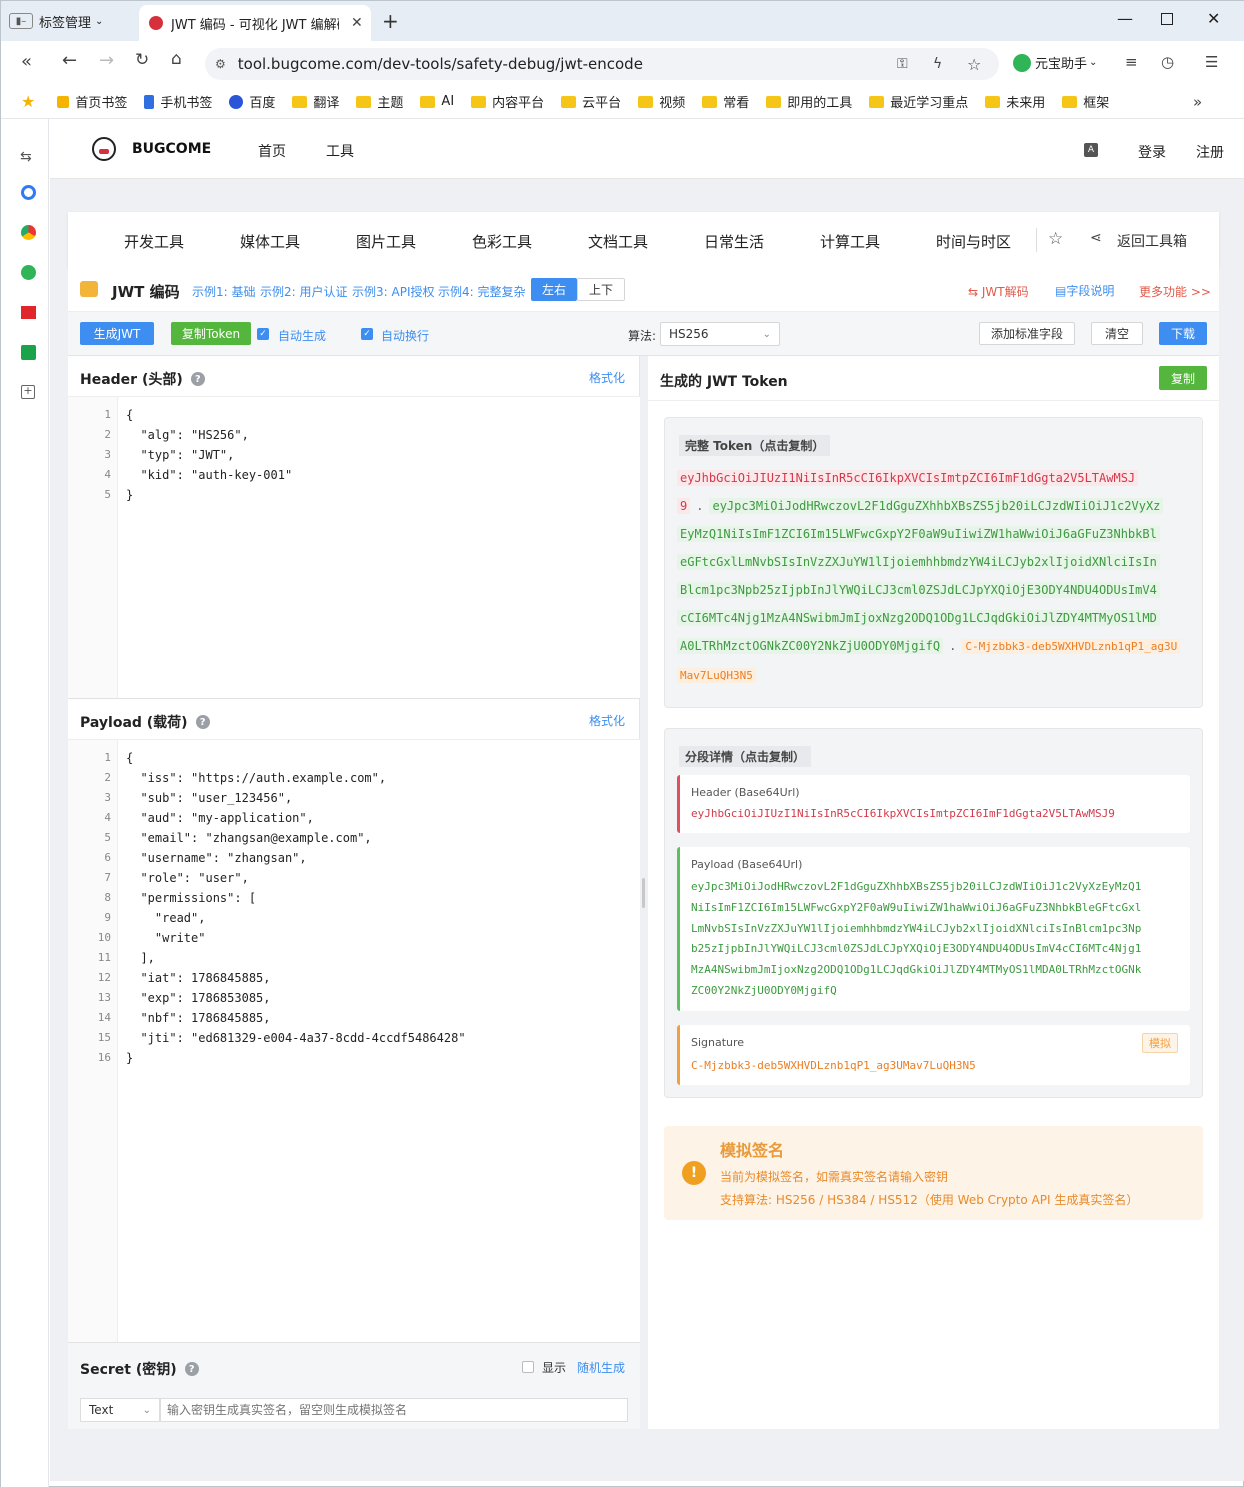 Image resolution: width=1244 pixels, height=1487 pixels. Describe the element at coordinates (151, 149) in the screenshot. I see `site-logo: BUGCOME` at that location.